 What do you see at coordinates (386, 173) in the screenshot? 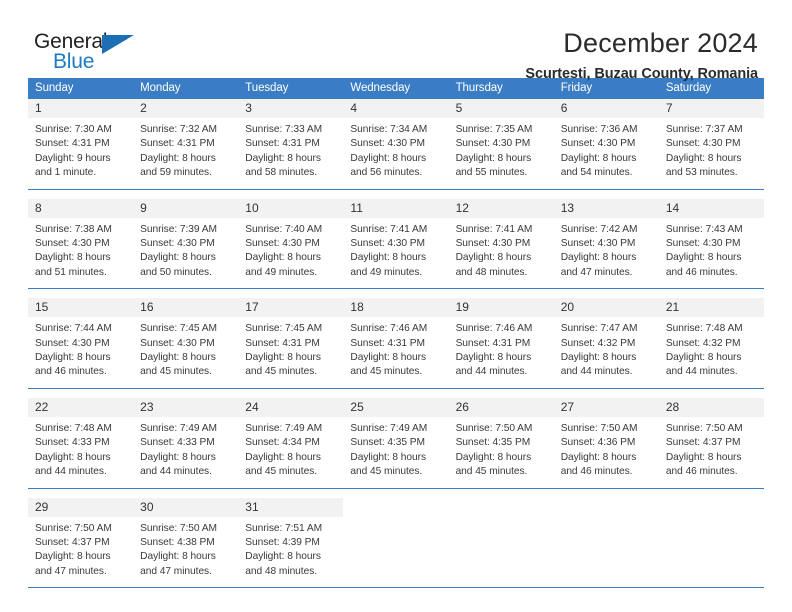
I see `daylight-text-line2: and 56 minutes.` at bounding box center [386, 173].